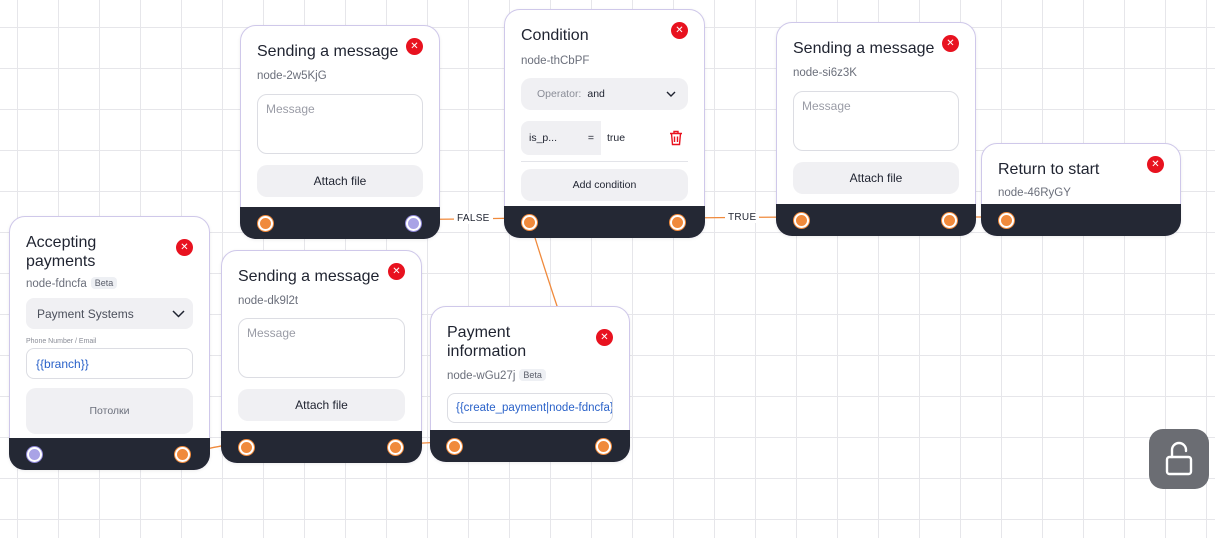 The image size is (1215, 538). I want to click on node-id-row: node-fdncfa Beta, so click(109, 283).